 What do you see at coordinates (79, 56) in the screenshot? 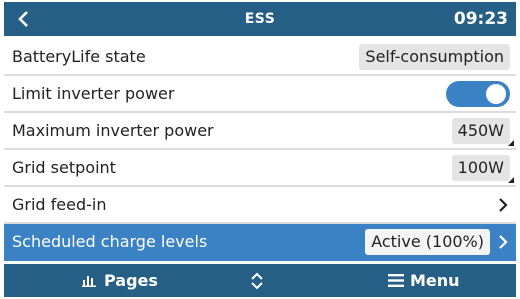
I see `row-label: BatteryLife state` at bounding box center [79, 56].